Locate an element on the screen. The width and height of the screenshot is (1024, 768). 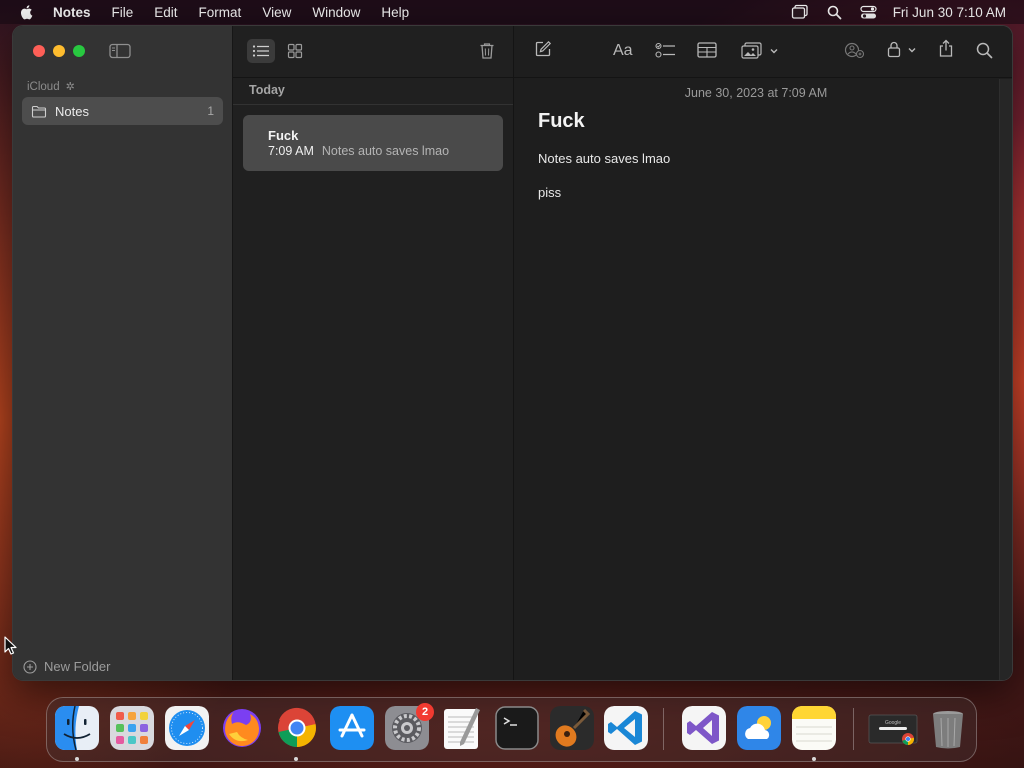
menu-view: View is located at coordinates (276, 12).